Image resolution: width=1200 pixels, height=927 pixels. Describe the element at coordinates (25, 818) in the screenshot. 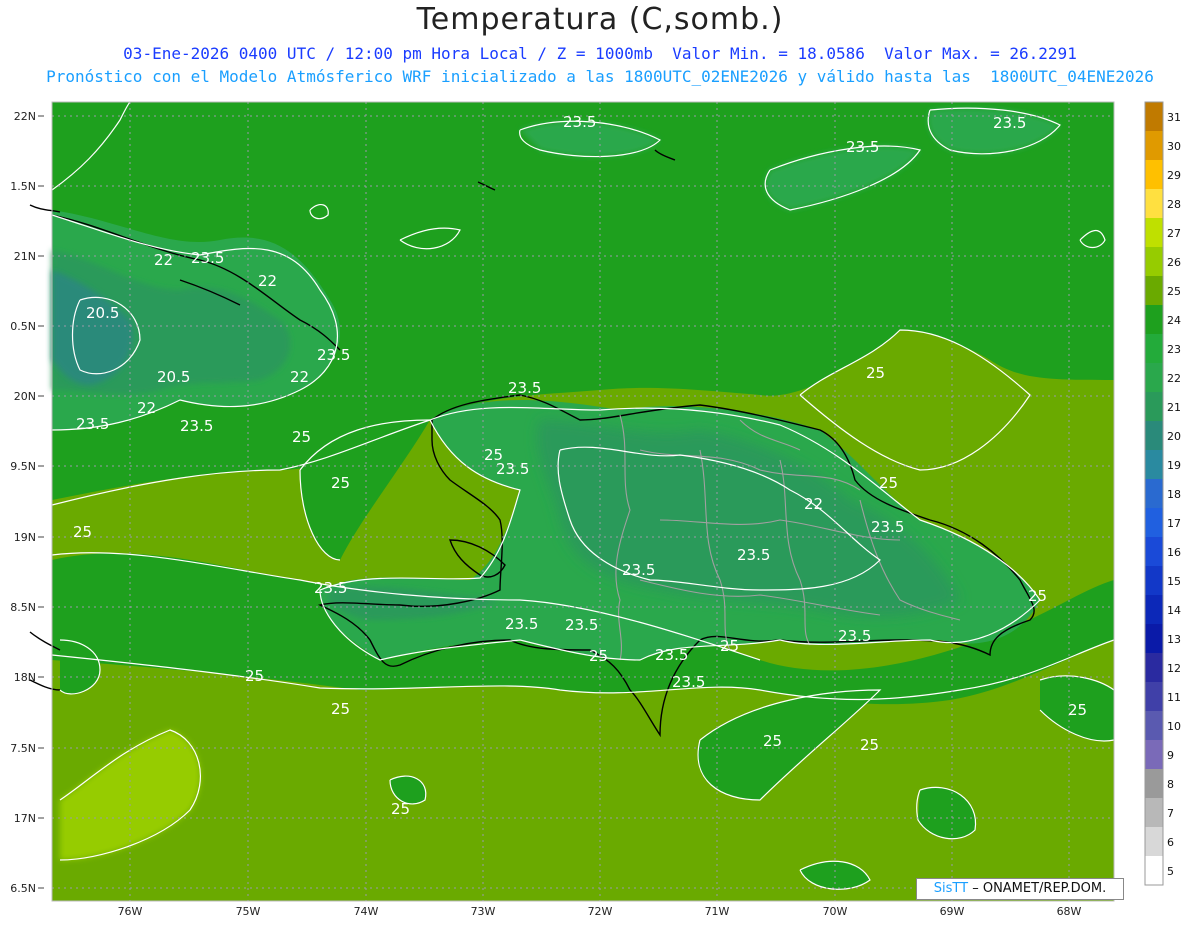

I see `lat-label: 17N` at that location.